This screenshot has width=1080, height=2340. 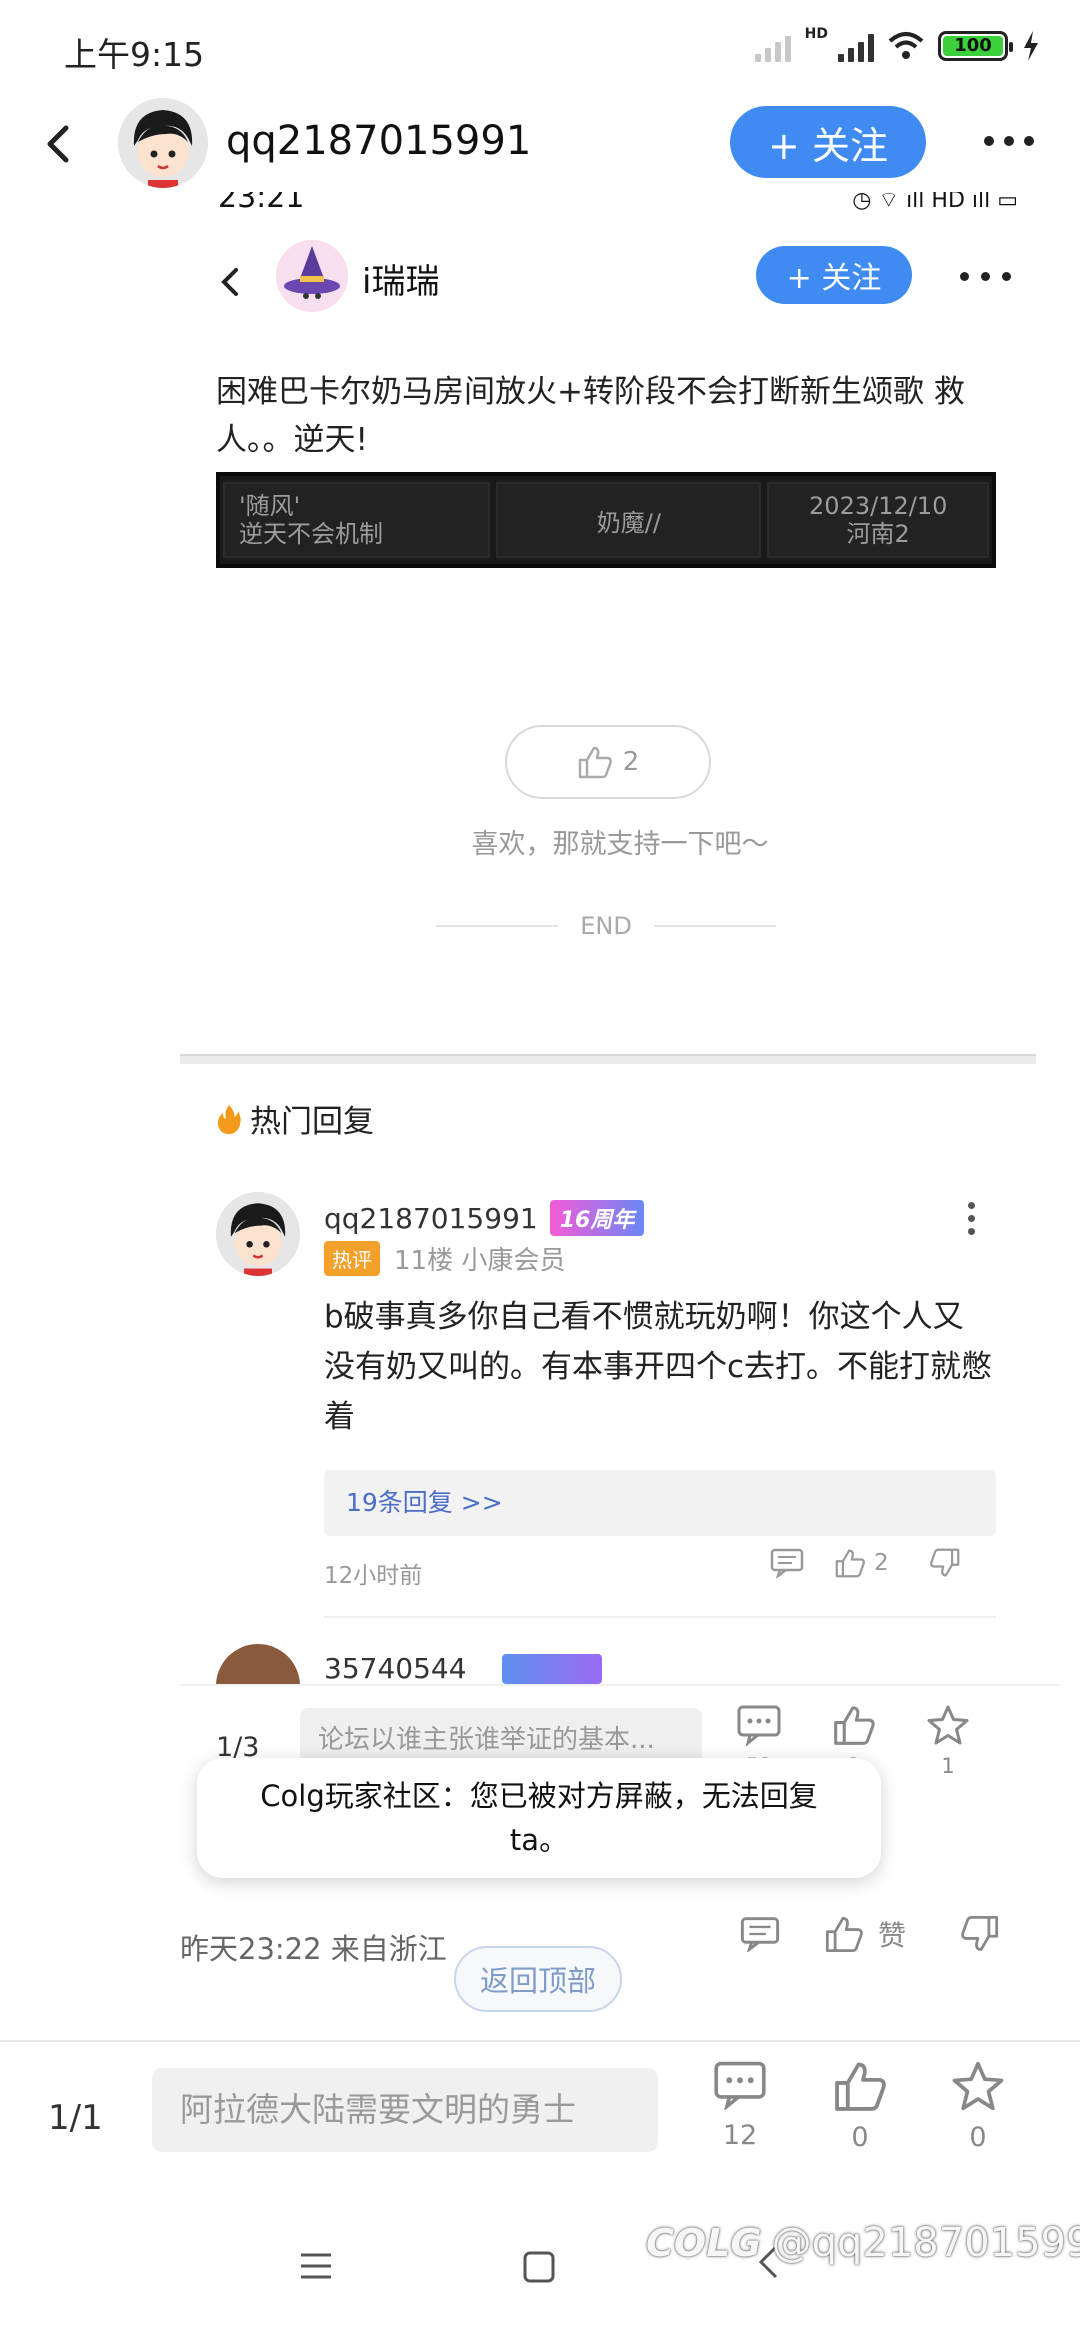 What do you see at coordinates (539, 1818) in the screenshot?
I see `toast-message: Colg玩家社区：您已被对方屏蔽，无法回复ta。` at bounding box center [539, 1818].